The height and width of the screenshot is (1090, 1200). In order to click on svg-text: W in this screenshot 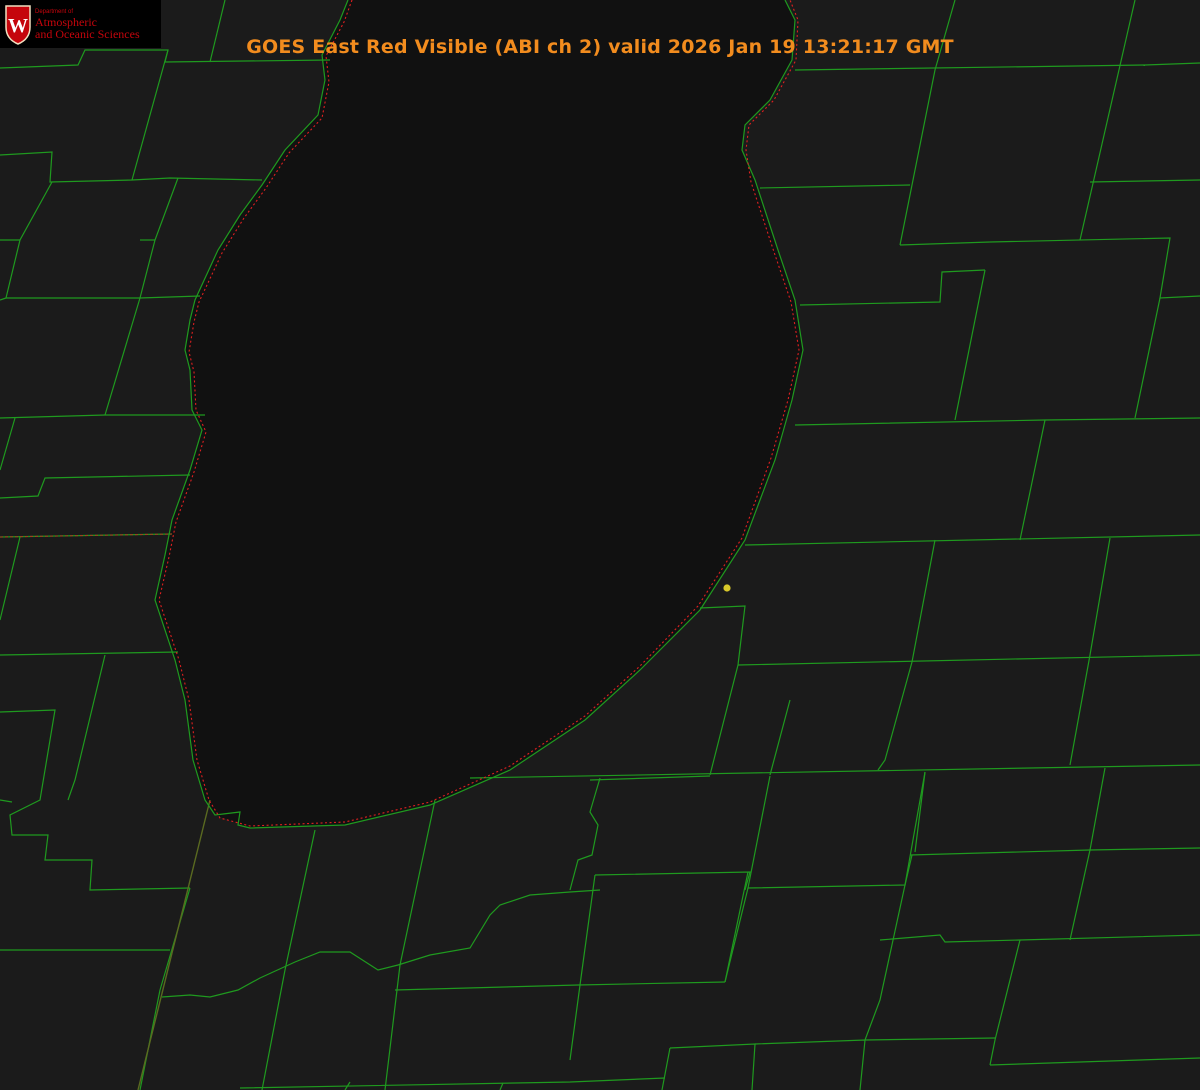, I will do `click(18, 26)`.